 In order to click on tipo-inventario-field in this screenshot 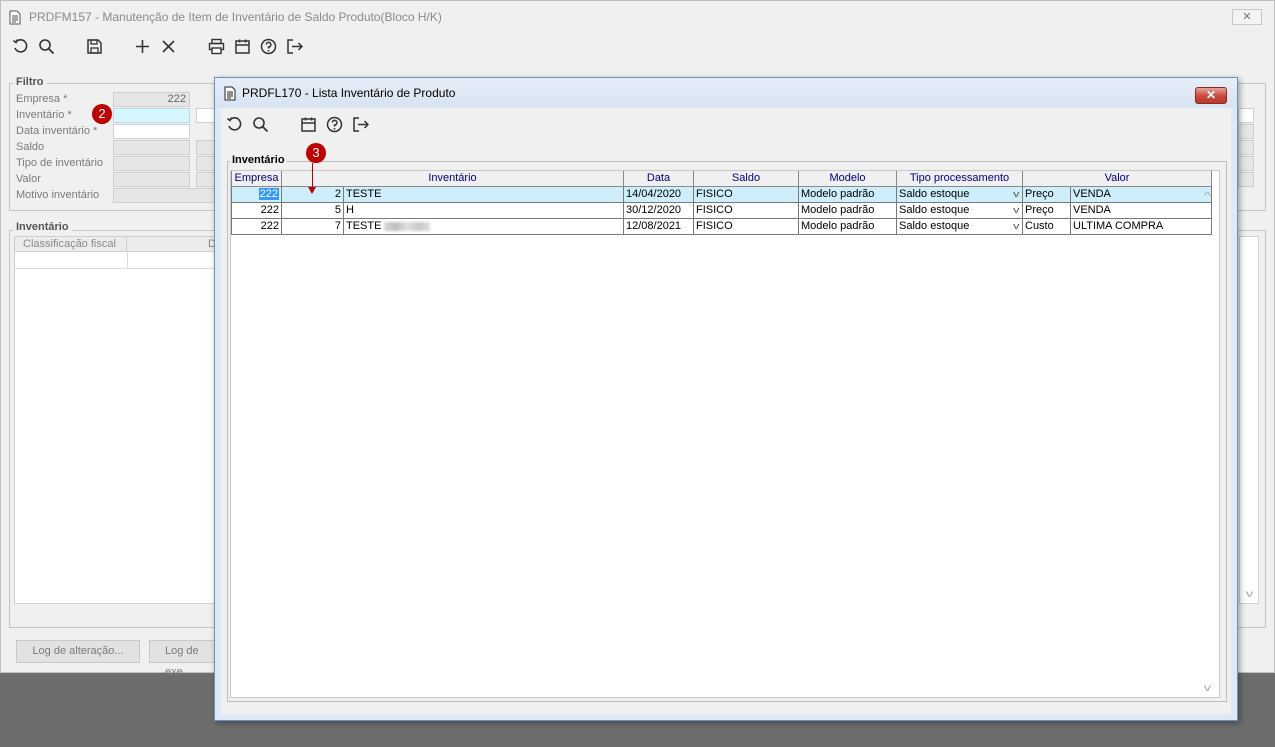, I will do `click(151, 163)`.